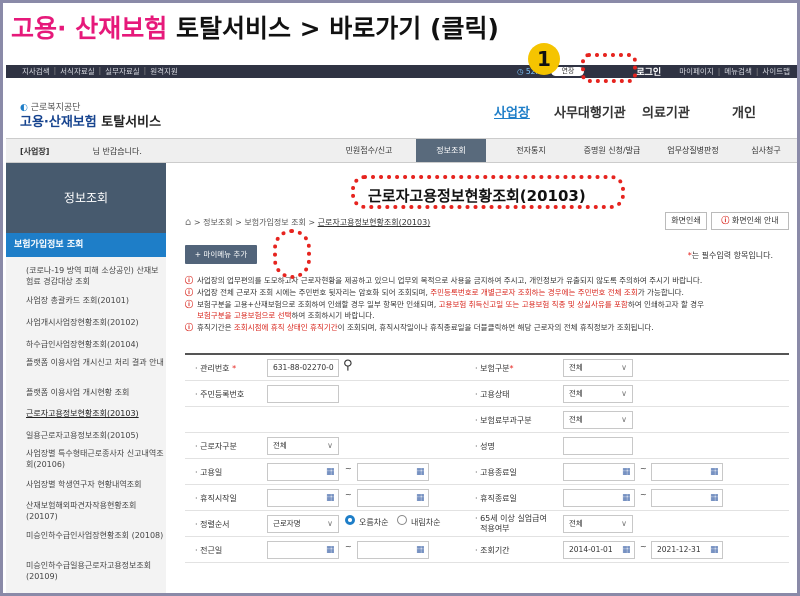  What do you see at coordinates (512, 111) in the screenshot?
I see `nav-business: 사업장` at bounding box center [512, 111].